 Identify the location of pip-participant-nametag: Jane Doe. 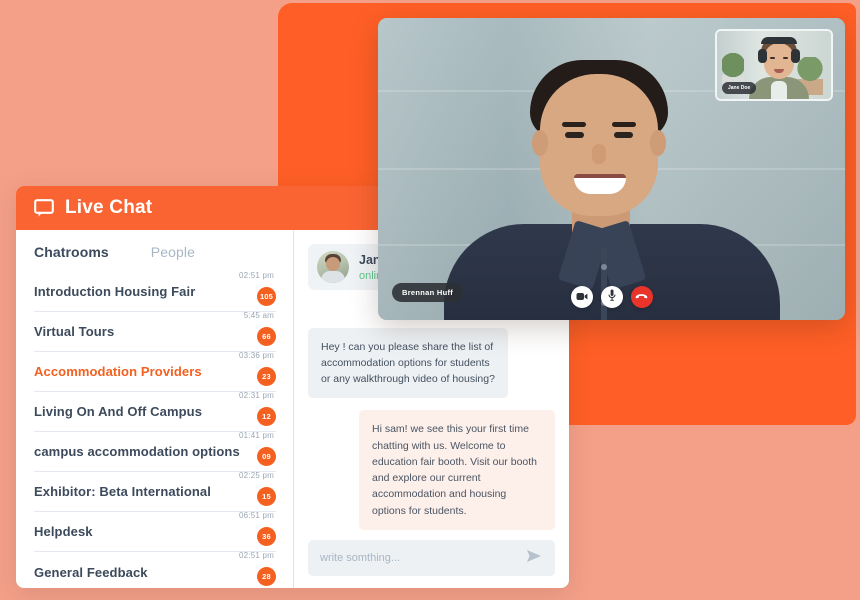
(739, 88).